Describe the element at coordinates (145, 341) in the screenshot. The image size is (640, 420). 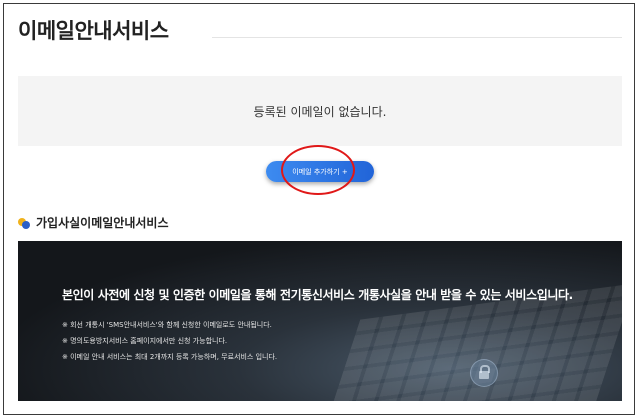
I see `banner-note: ※ 명의도용방지서비스 홈페이지에서만 신청 가능합니다.` at that location.